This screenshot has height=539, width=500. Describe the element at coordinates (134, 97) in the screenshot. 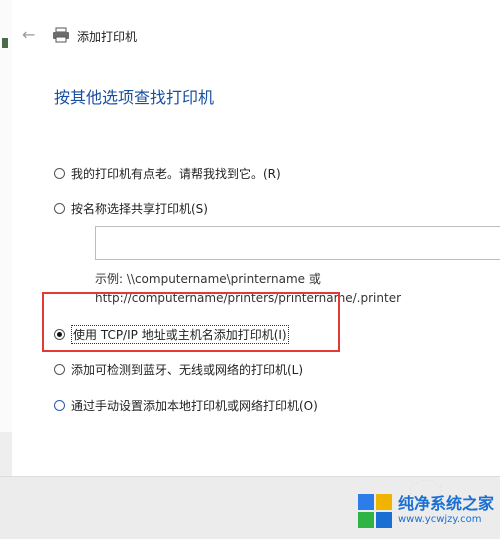

I see `page-title: 按其他选项查找打印机` at that location.